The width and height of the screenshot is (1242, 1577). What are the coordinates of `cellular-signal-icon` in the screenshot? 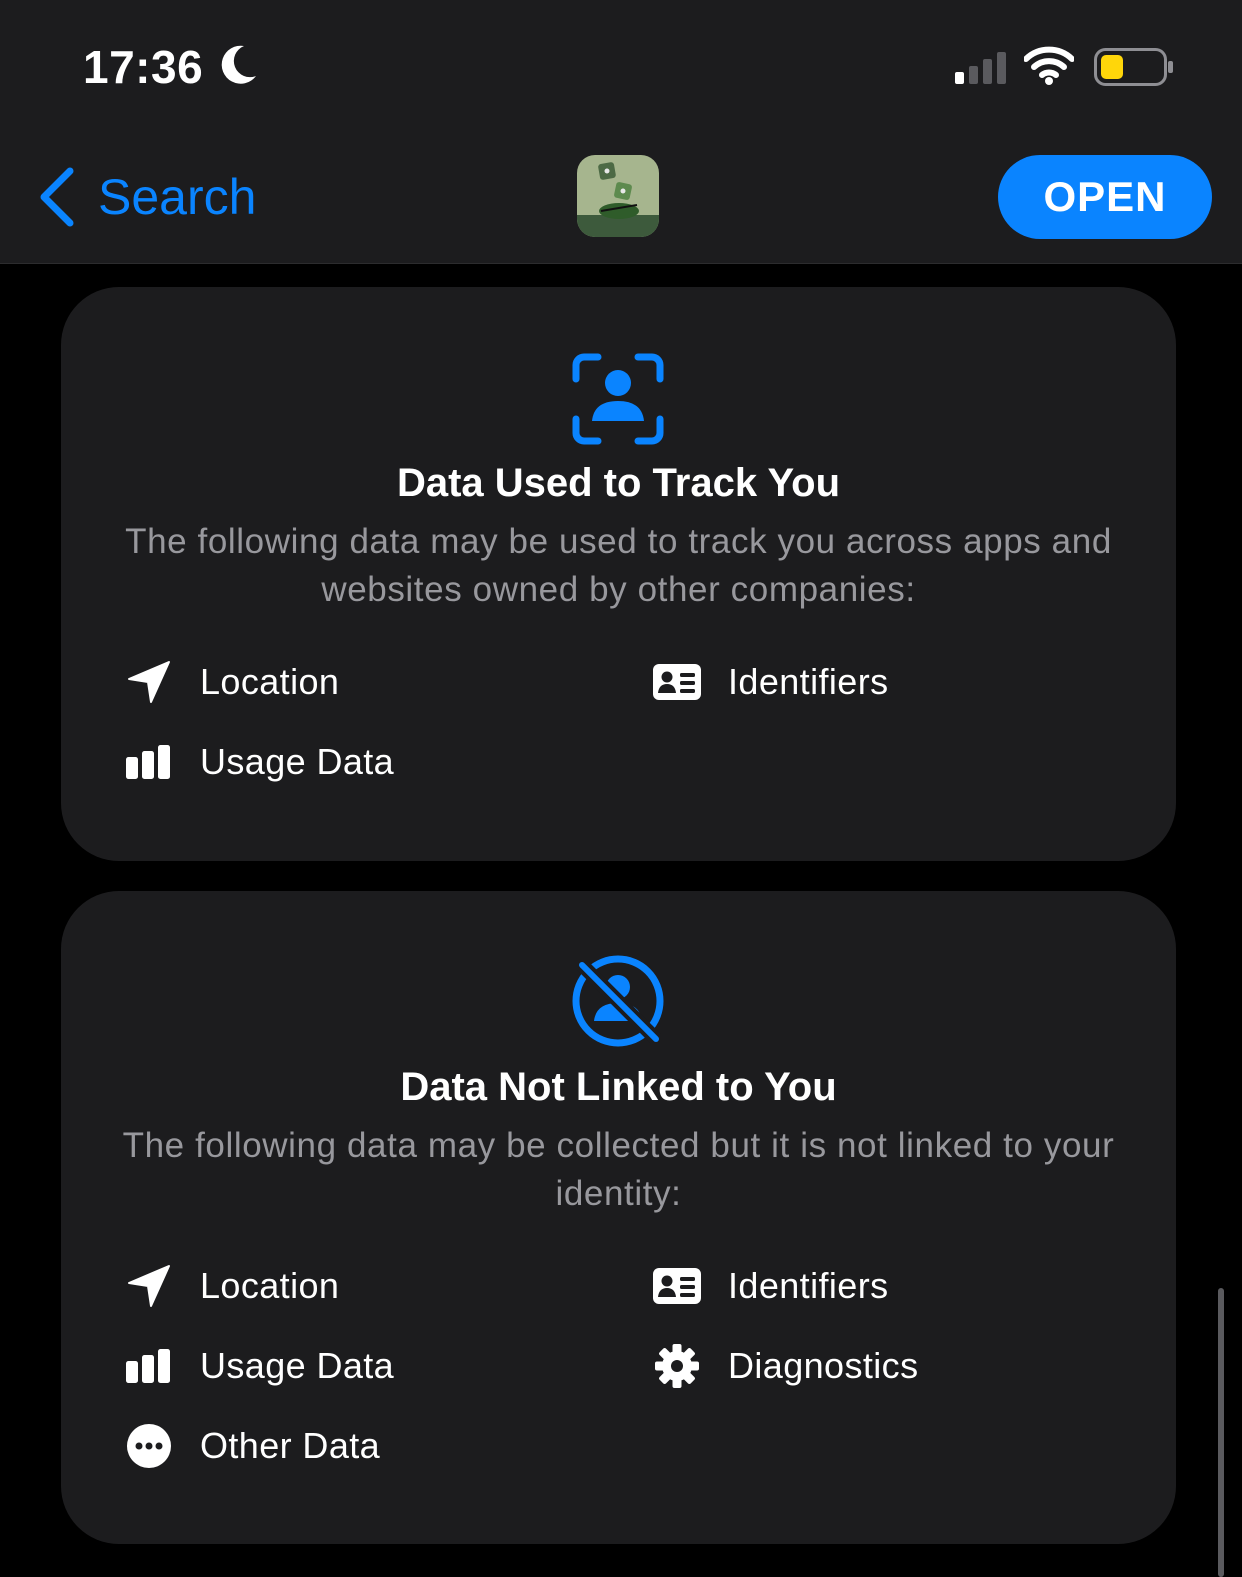 It's located at (980, 68).